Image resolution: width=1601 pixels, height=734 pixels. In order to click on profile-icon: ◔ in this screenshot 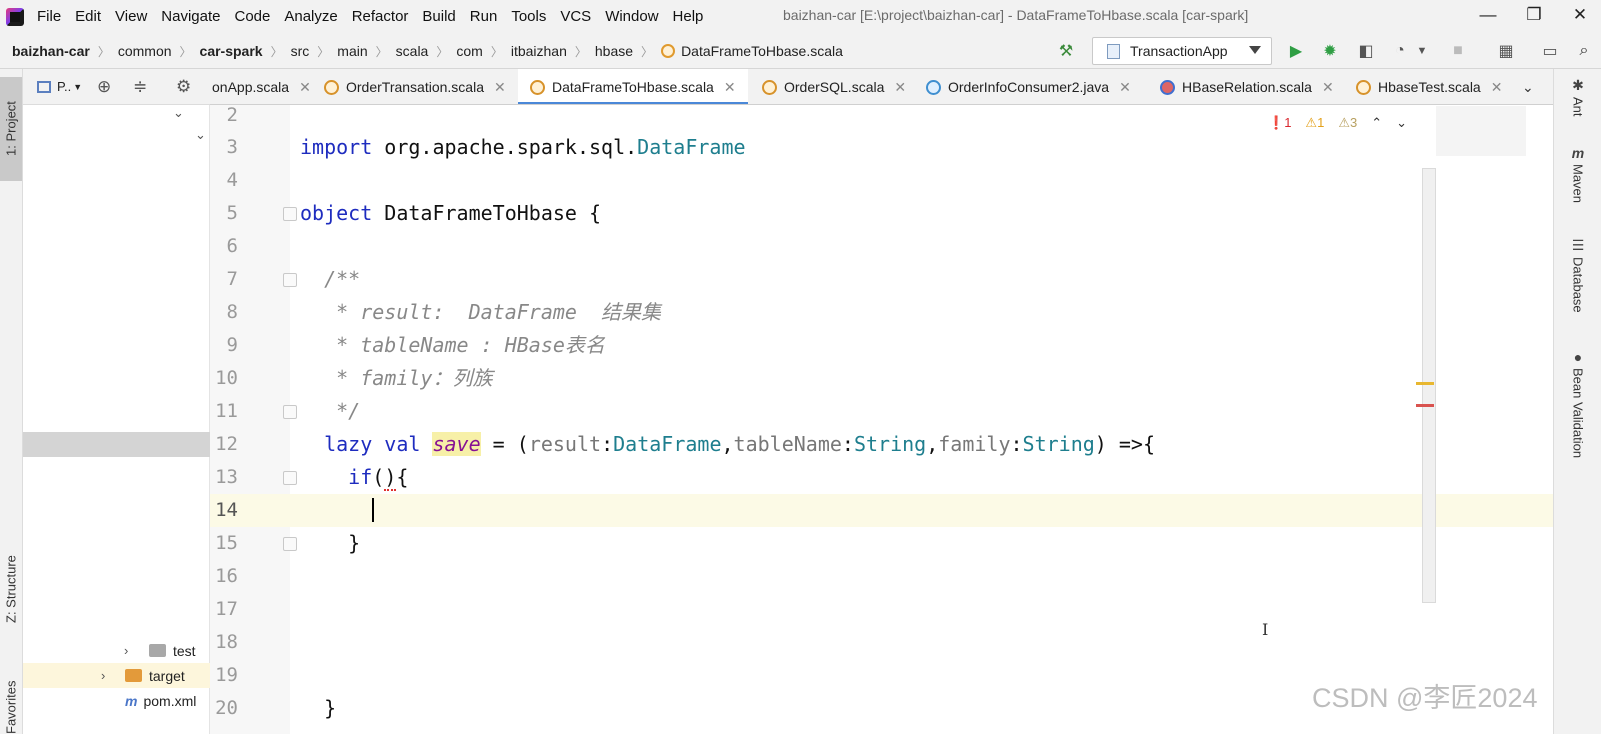, I will do `click(1400, 51)`.